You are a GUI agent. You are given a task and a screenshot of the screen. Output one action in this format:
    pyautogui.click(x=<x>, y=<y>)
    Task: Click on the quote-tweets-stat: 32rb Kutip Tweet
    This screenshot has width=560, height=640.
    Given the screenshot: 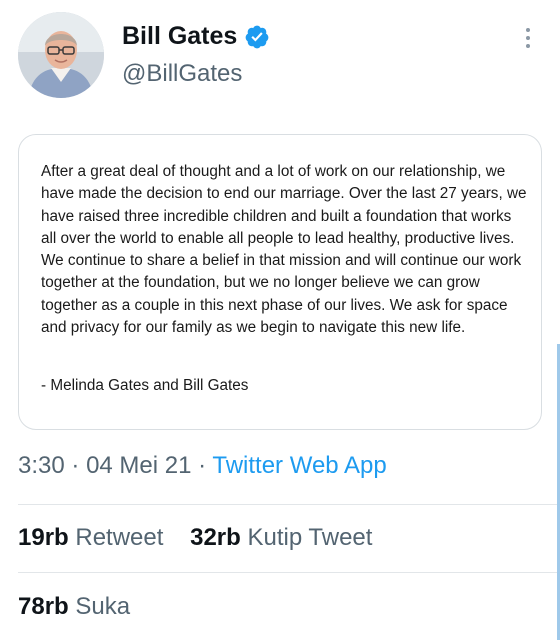 What is the action you would take?
    pyautogui.click(x=281, y=537)
    